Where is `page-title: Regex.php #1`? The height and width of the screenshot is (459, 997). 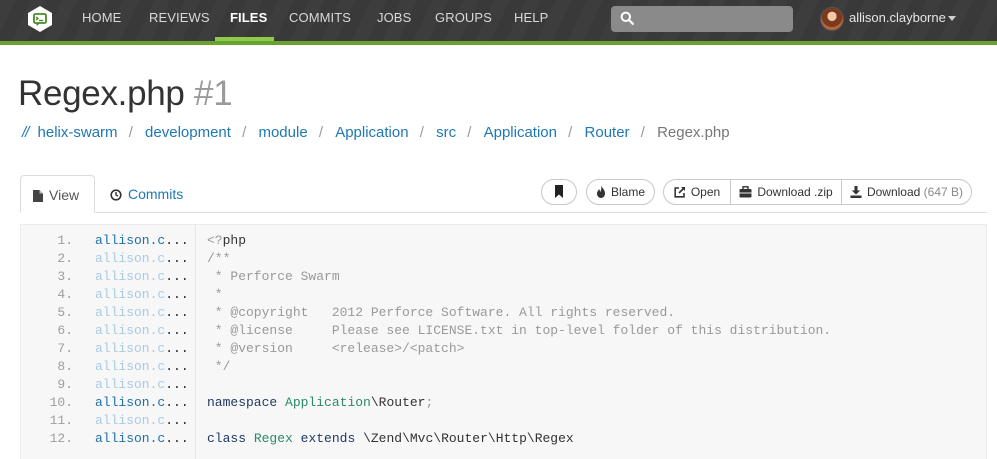
page-title: Regex.php #1 is located at coordinates (125, 94).